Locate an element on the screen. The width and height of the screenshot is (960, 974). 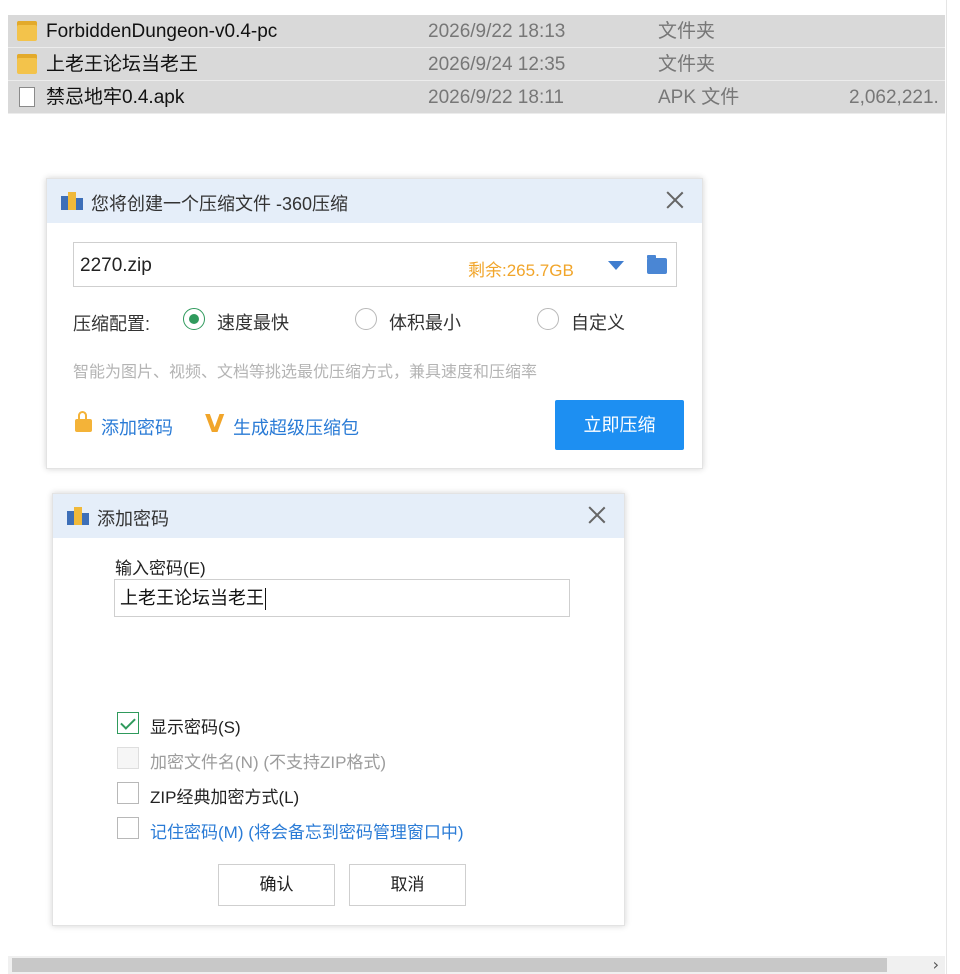
archive-filename-field: 2270.zip 剩余:265.7GB is located at coordinates (375, 264).